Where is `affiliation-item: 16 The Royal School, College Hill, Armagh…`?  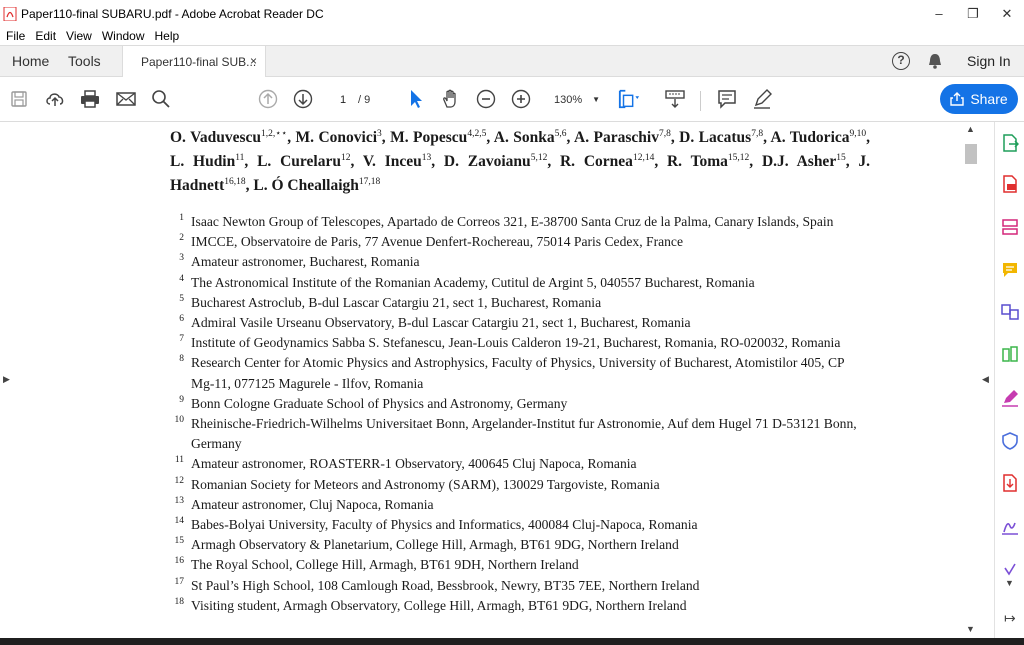
affiliation-item: 16 The Royal School, College Hill, Armagh… is located at coordinates (520, 565).